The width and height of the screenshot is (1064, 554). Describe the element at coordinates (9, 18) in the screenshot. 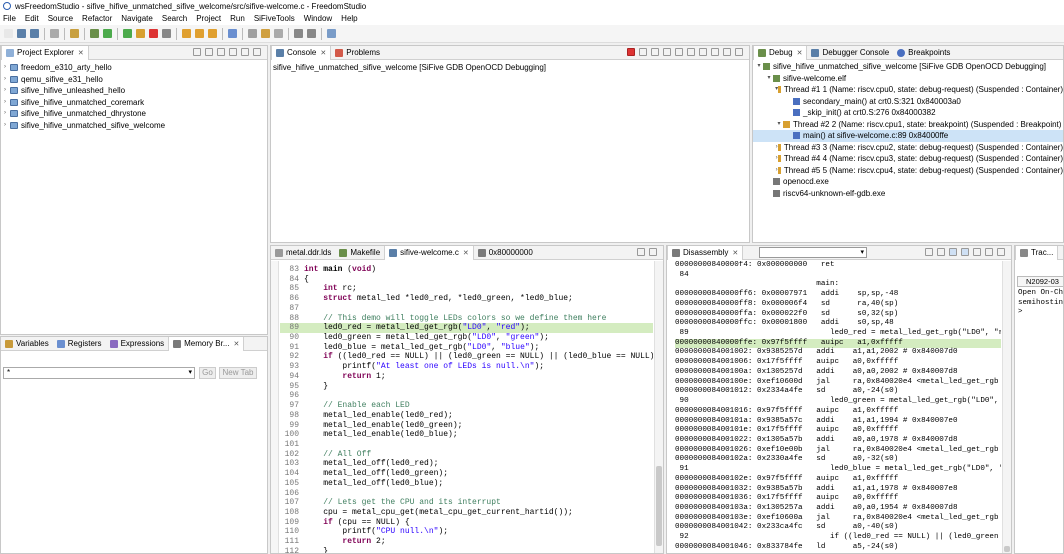

I see `menu-item-file: File` at that location.